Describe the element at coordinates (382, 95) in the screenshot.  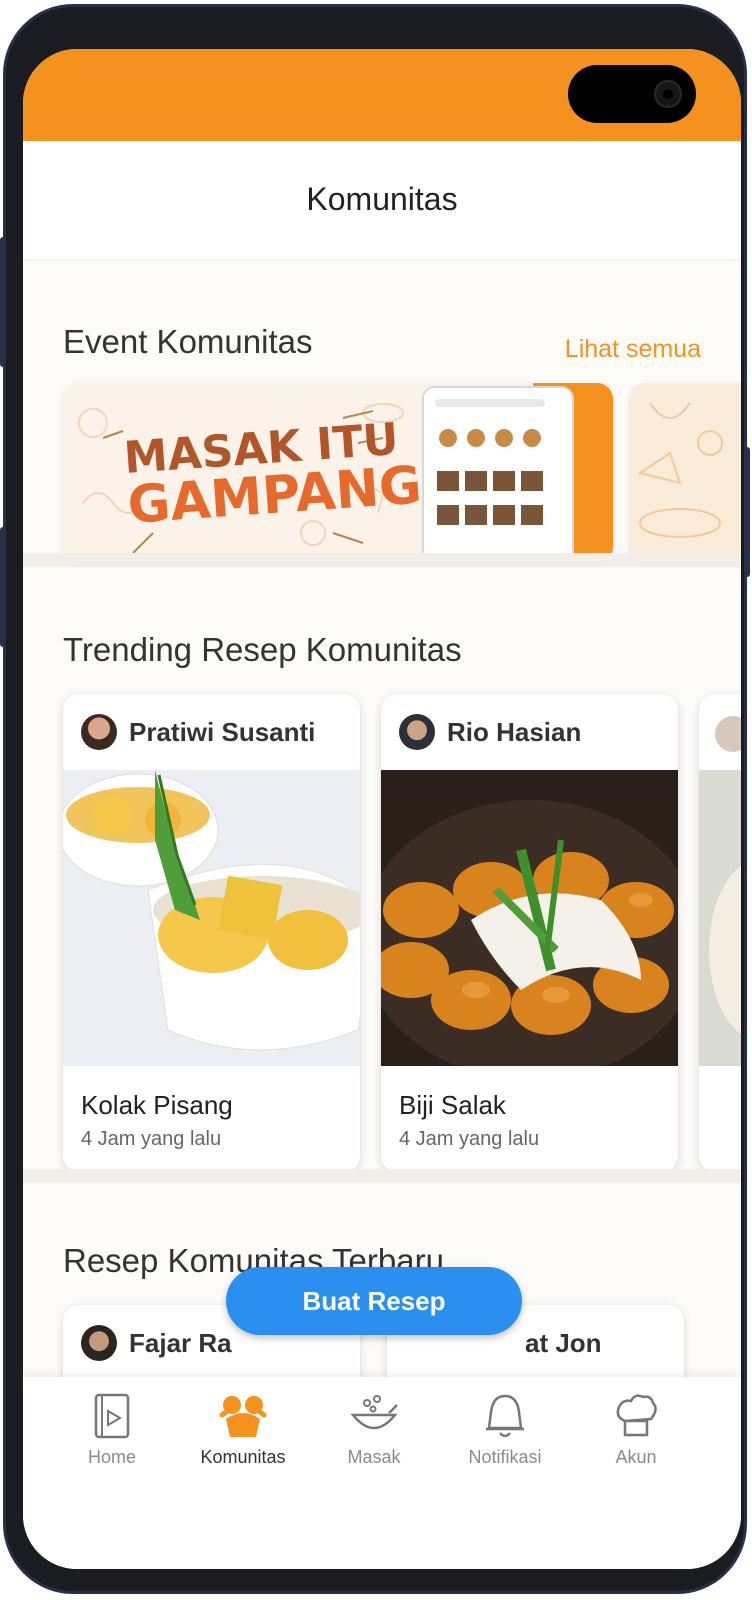
I see `status-bar` at that location.